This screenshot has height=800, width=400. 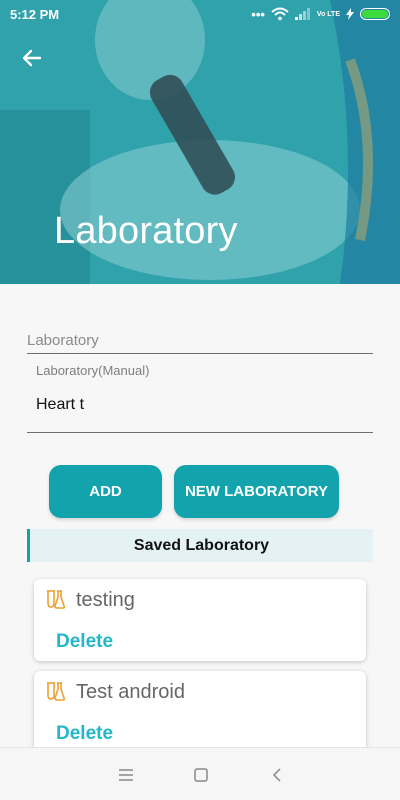 I want to click on status-bar: 5:12 PM ••• Vo LTE, so click(x=200, y=14).